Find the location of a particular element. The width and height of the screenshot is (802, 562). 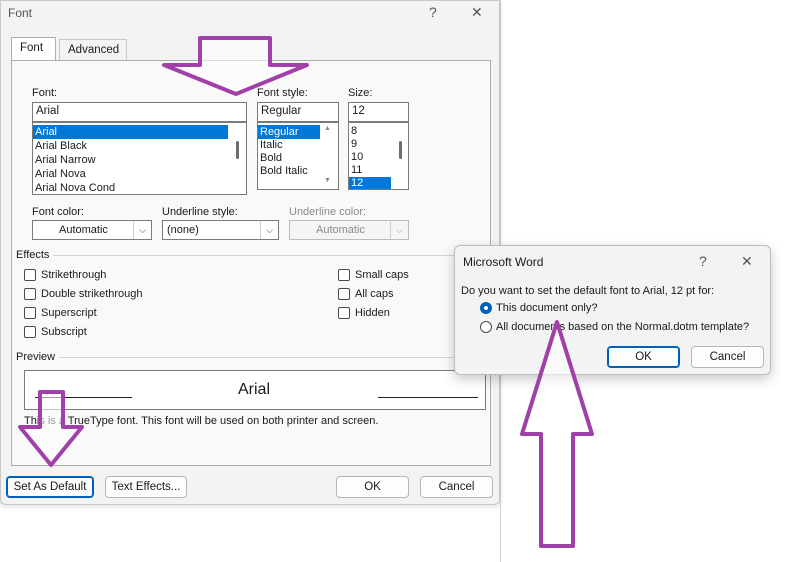

set-as-default-label: Set As Default is located at coordinates (50, 487).